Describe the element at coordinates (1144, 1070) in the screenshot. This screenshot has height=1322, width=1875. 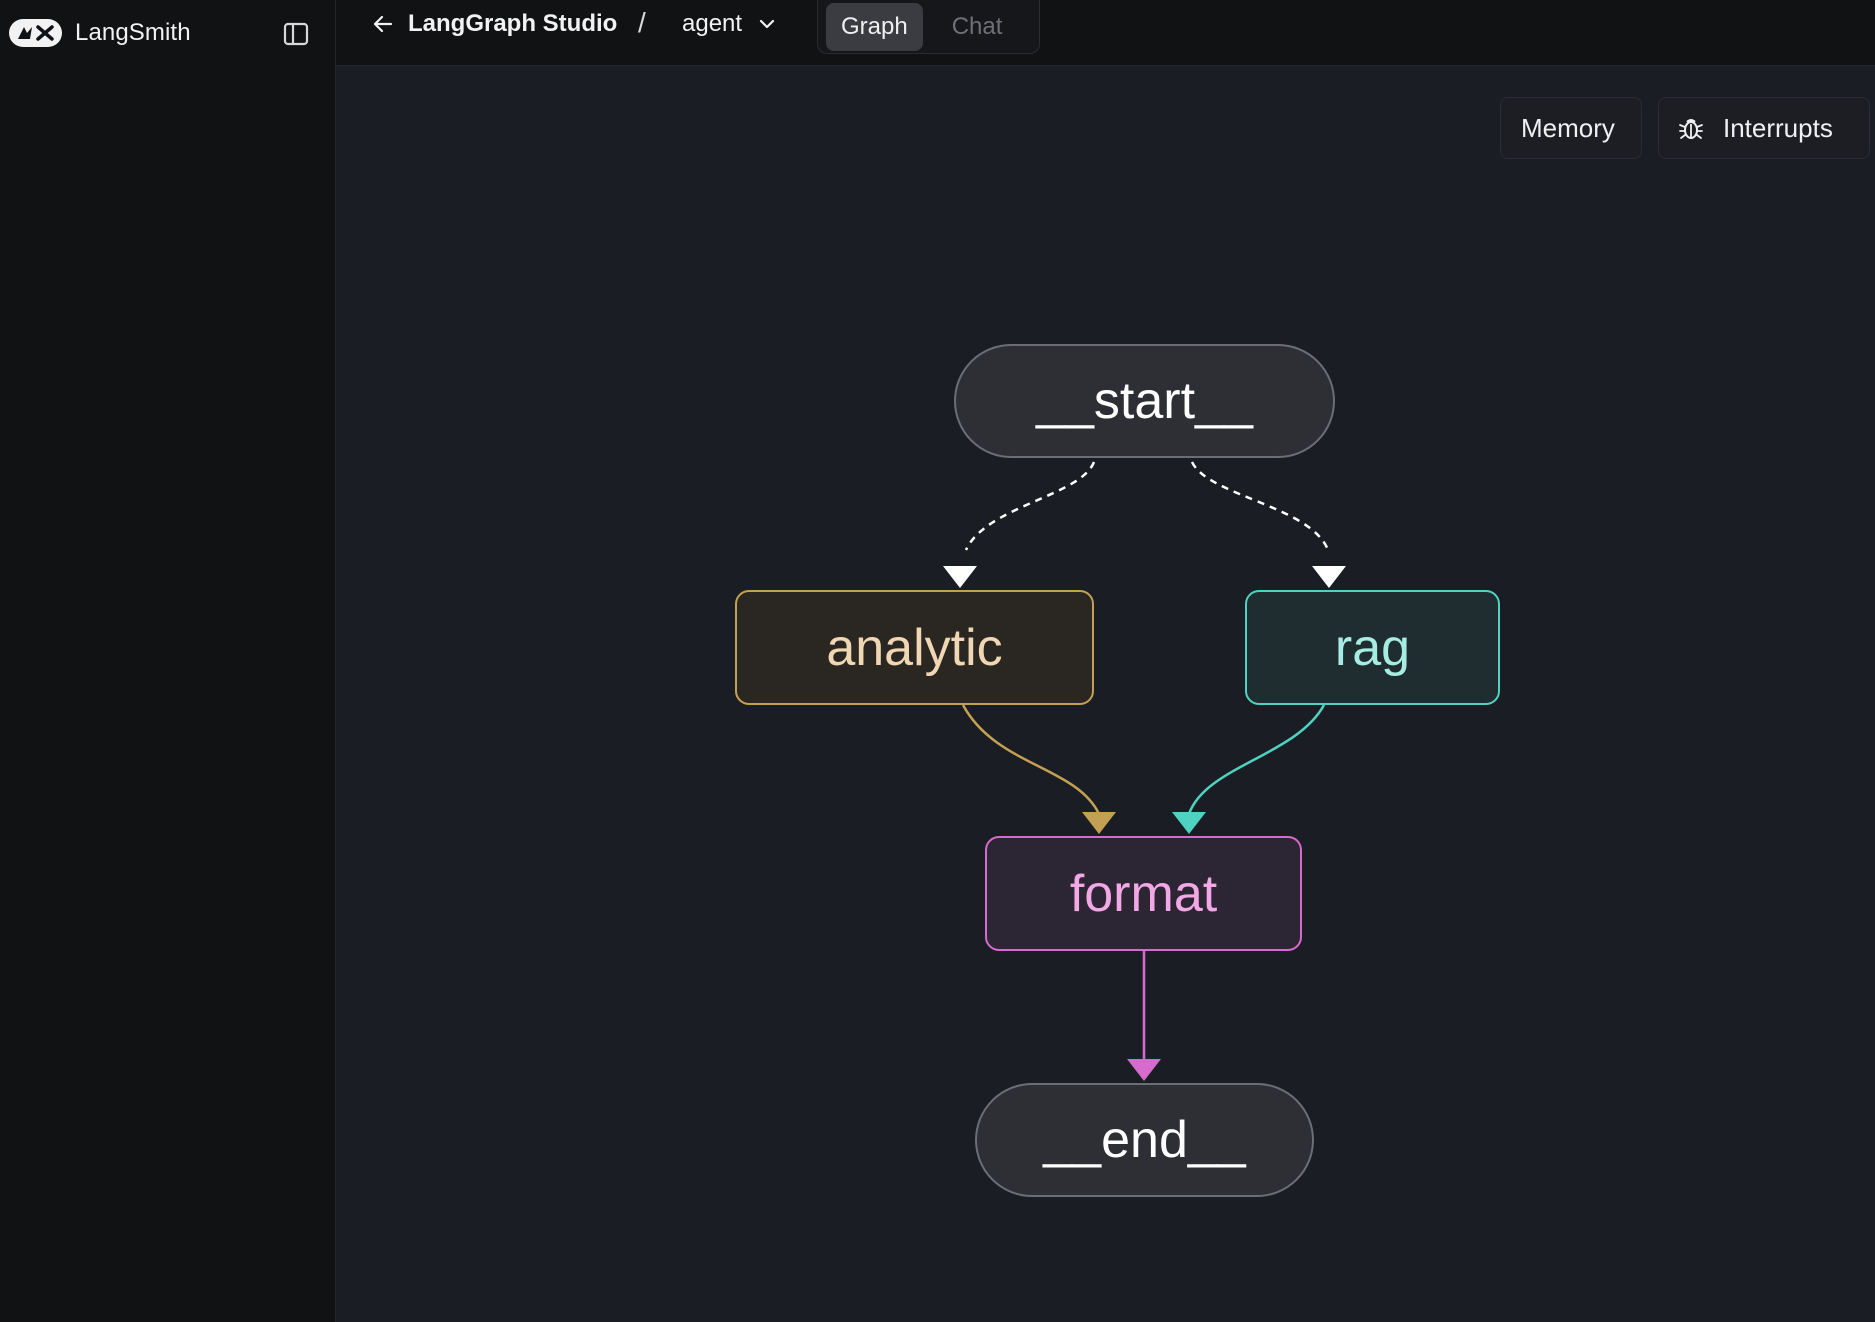
I see `edge-format-end-arrow` at that location.